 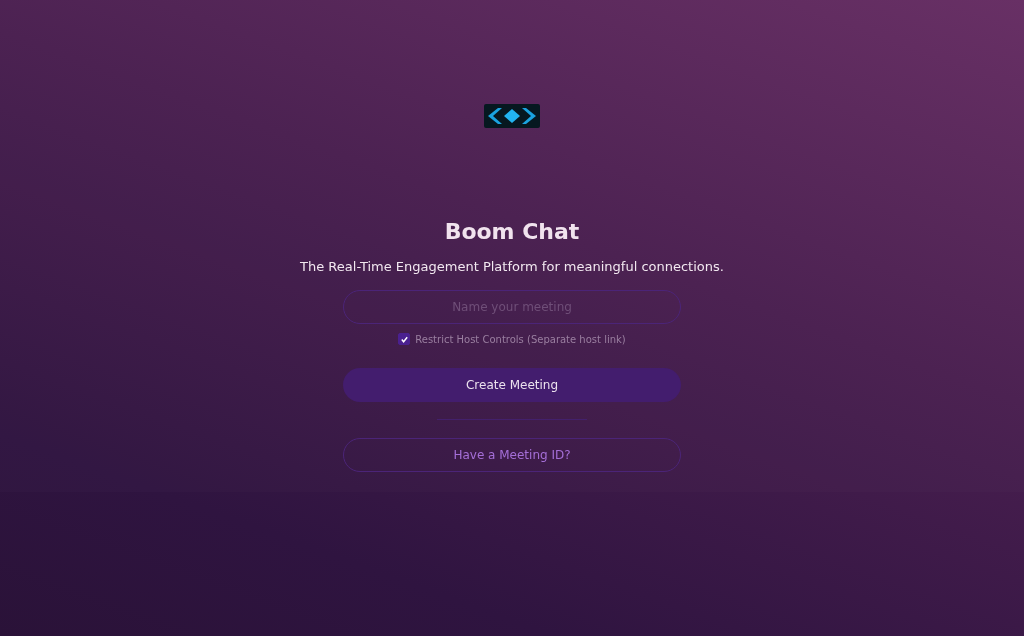 What do you see at coordinates (404, 339) in the screenshot?
I see `checkbox` at bounding box center [404, 339].